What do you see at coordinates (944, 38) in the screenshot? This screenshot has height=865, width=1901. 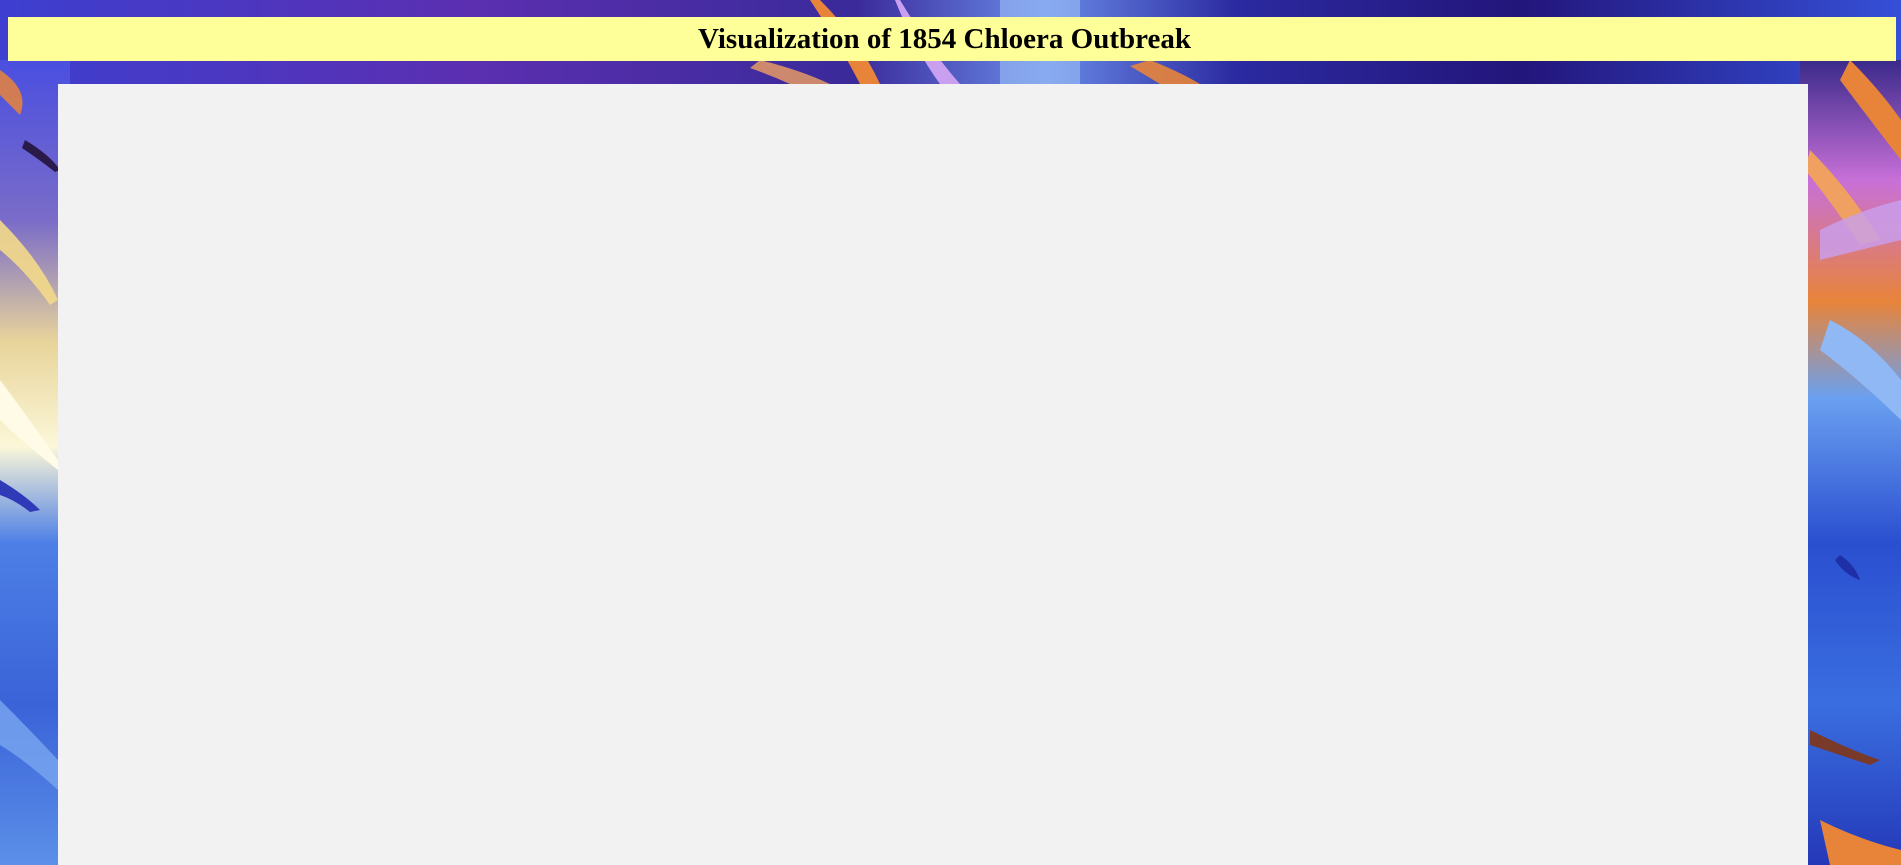 I see `page-title: Visualization of 1854 Chloera Outbreak` at bounding box center [944, 38].